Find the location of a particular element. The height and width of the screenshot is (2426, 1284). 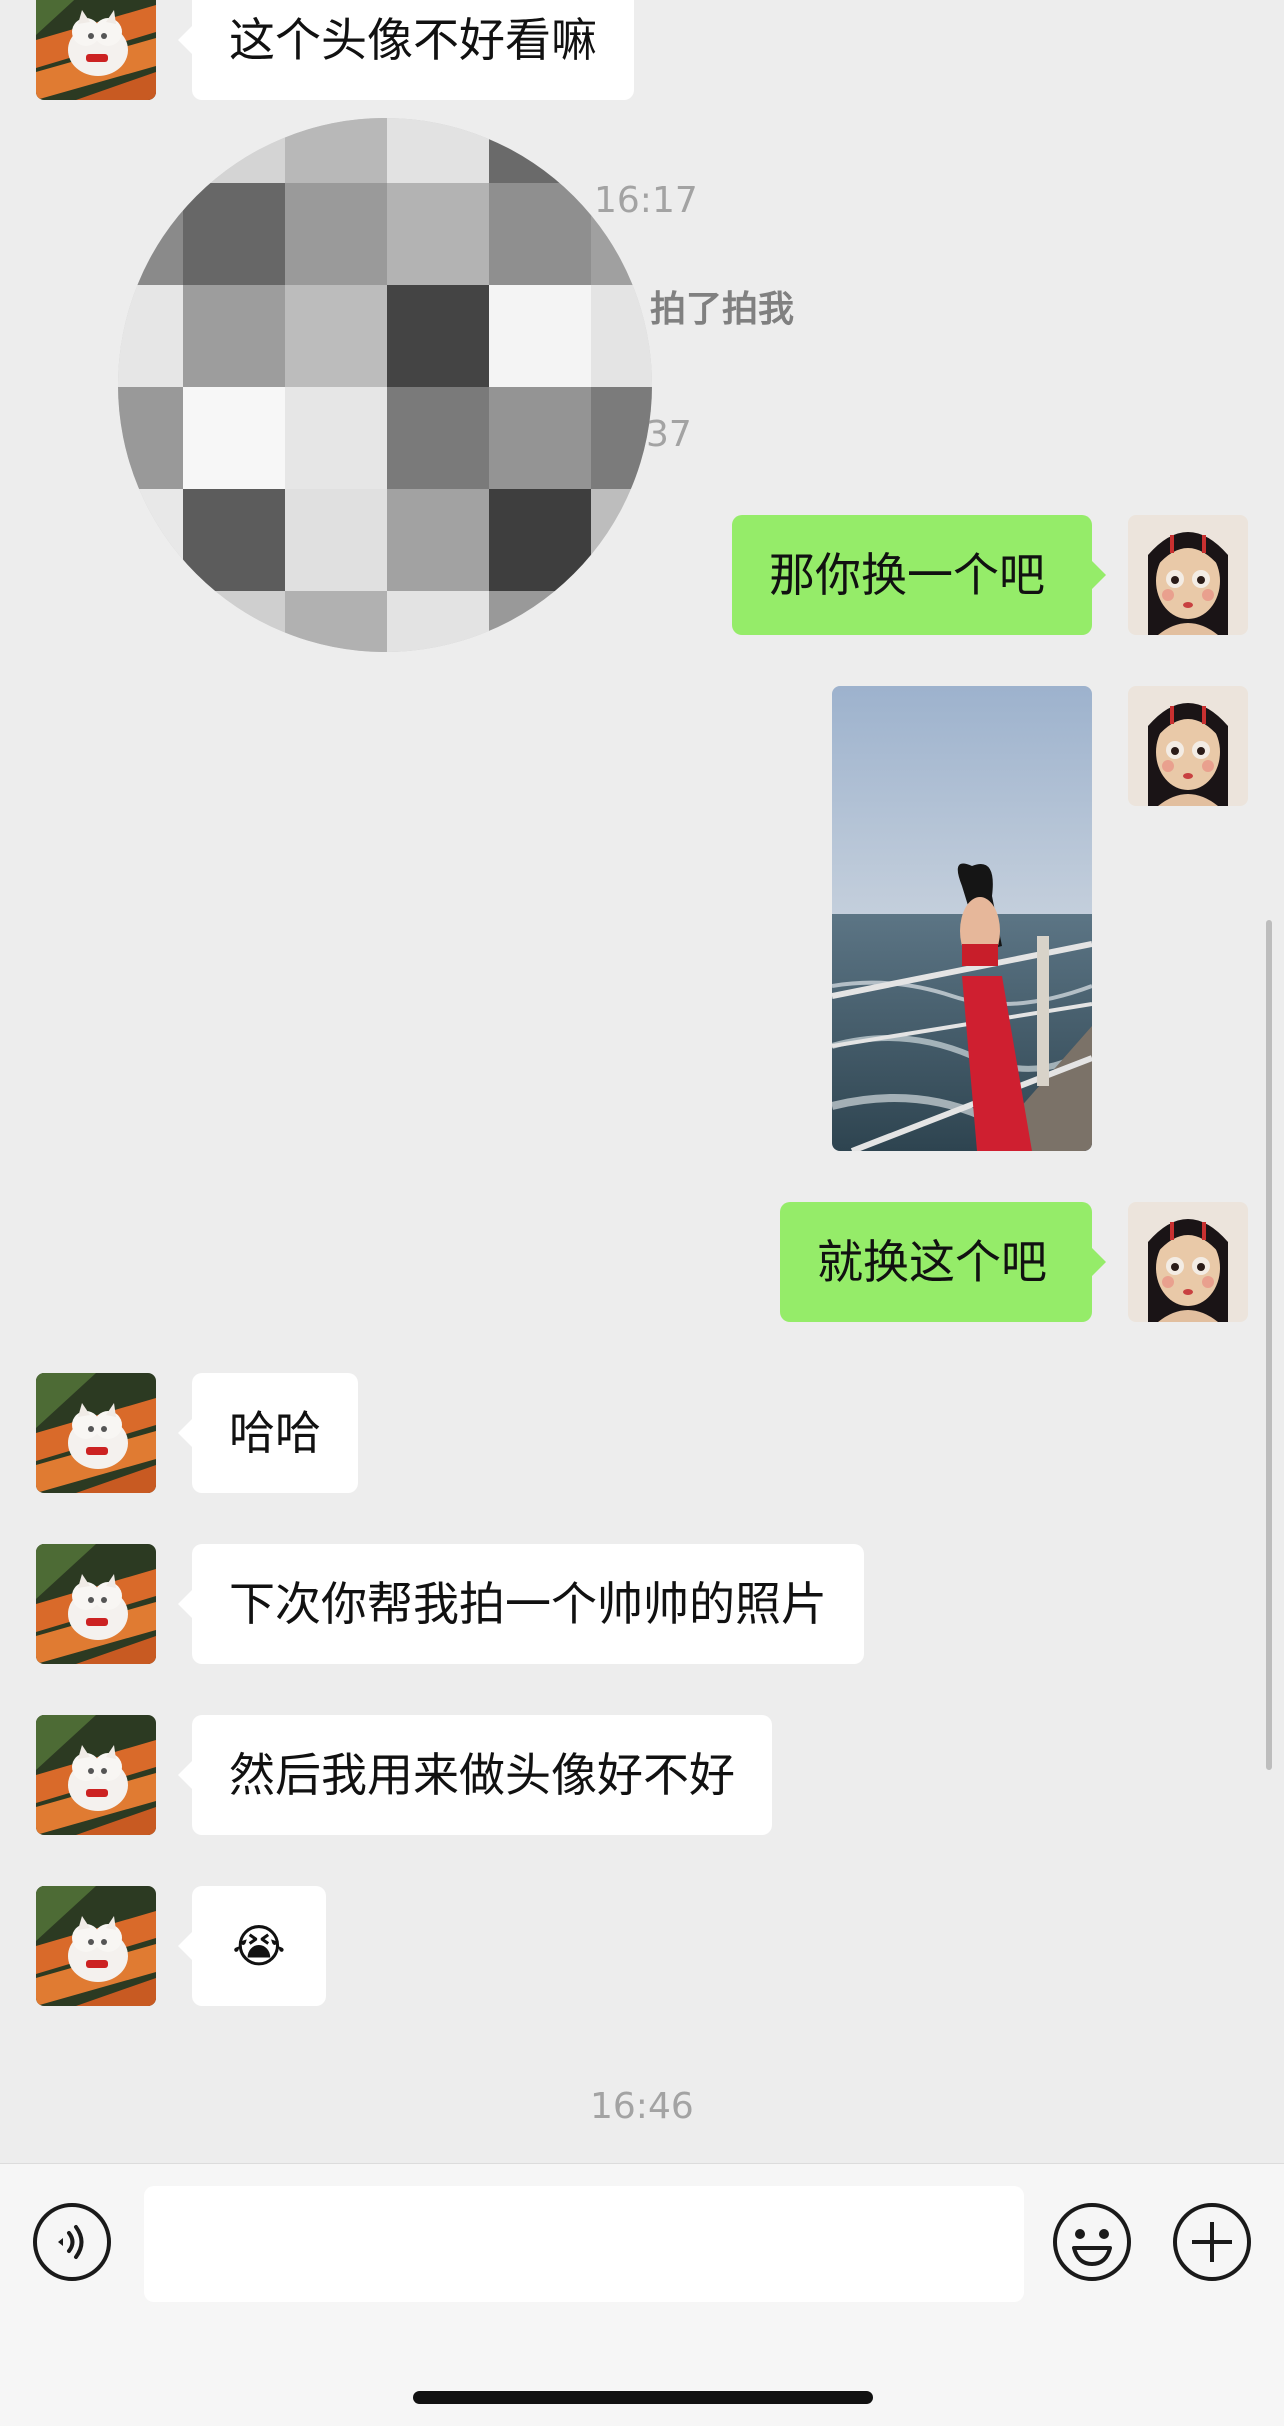

voice-icon is located at coordinates (72, 2242).